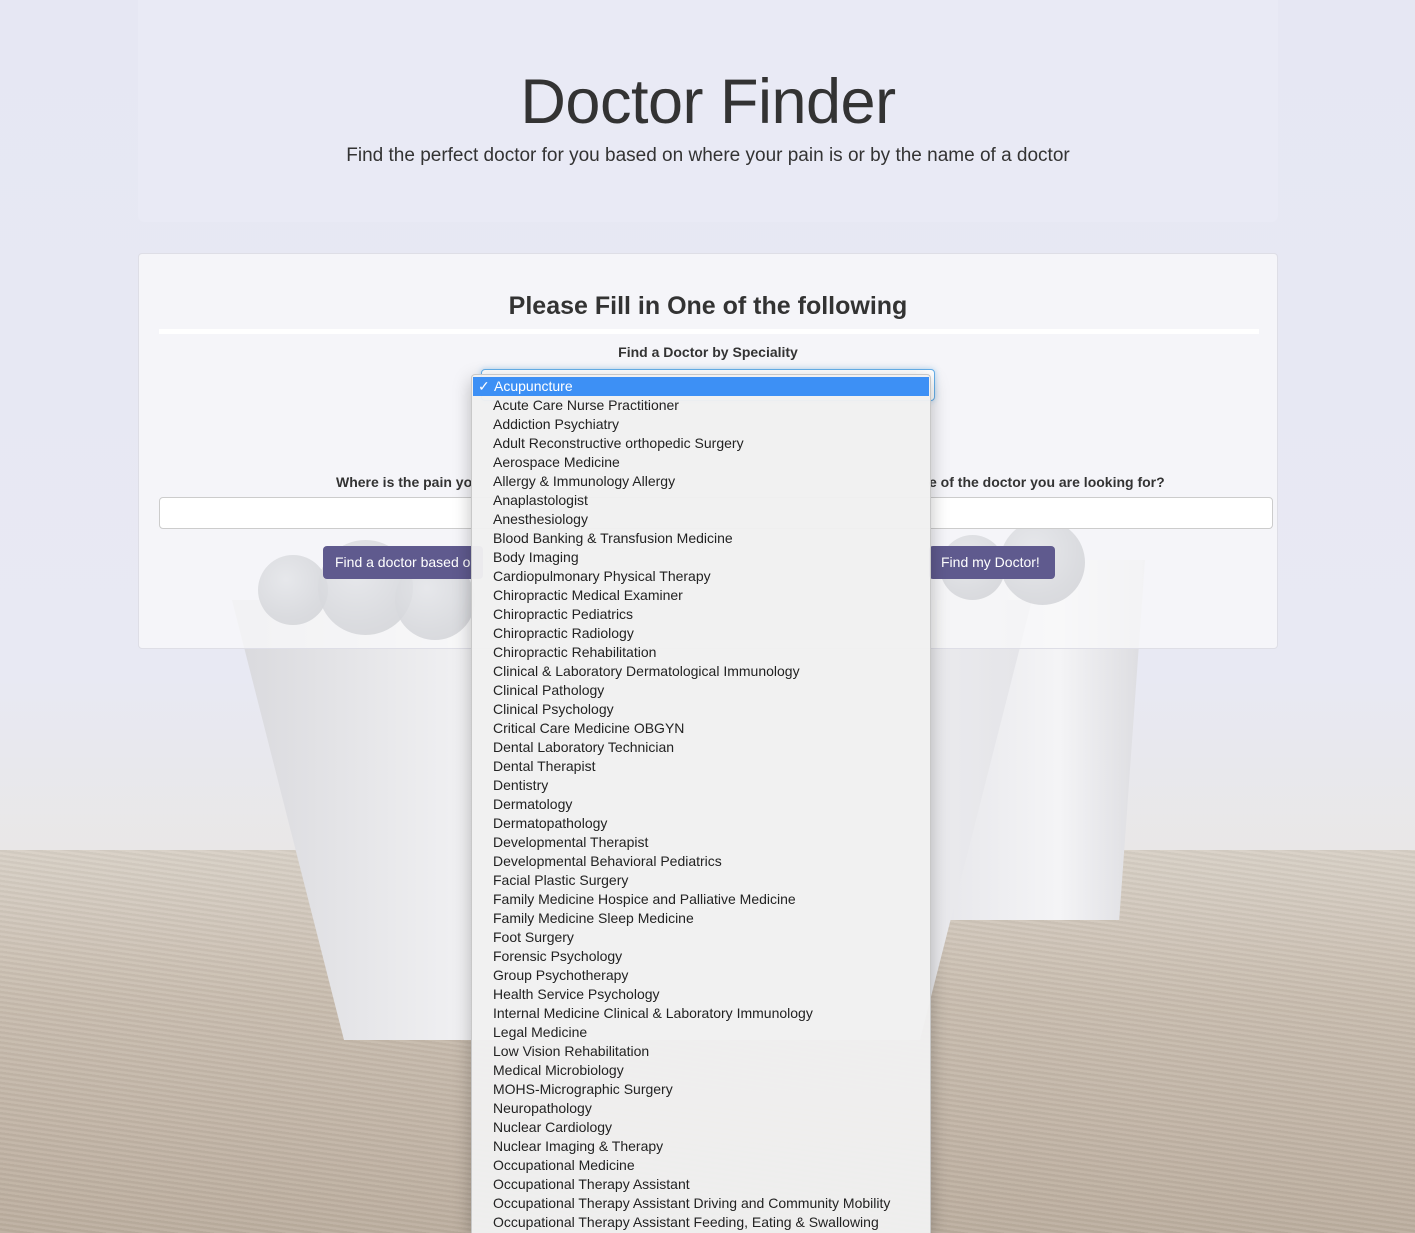 The image size is (1415, 1233). I want to click on dropdown-option: Adult Reconstructive orthopedic Surgery, so click(701, 443).